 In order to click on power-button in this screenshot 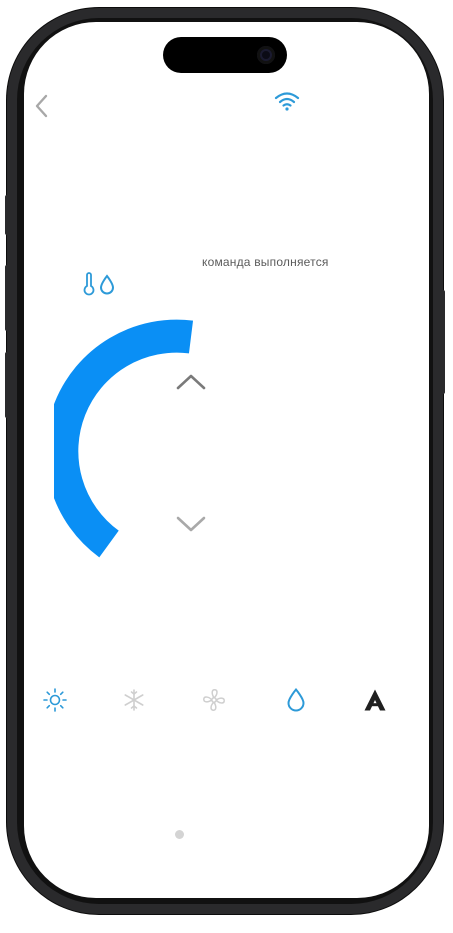, I will do `click(442, 342)`.